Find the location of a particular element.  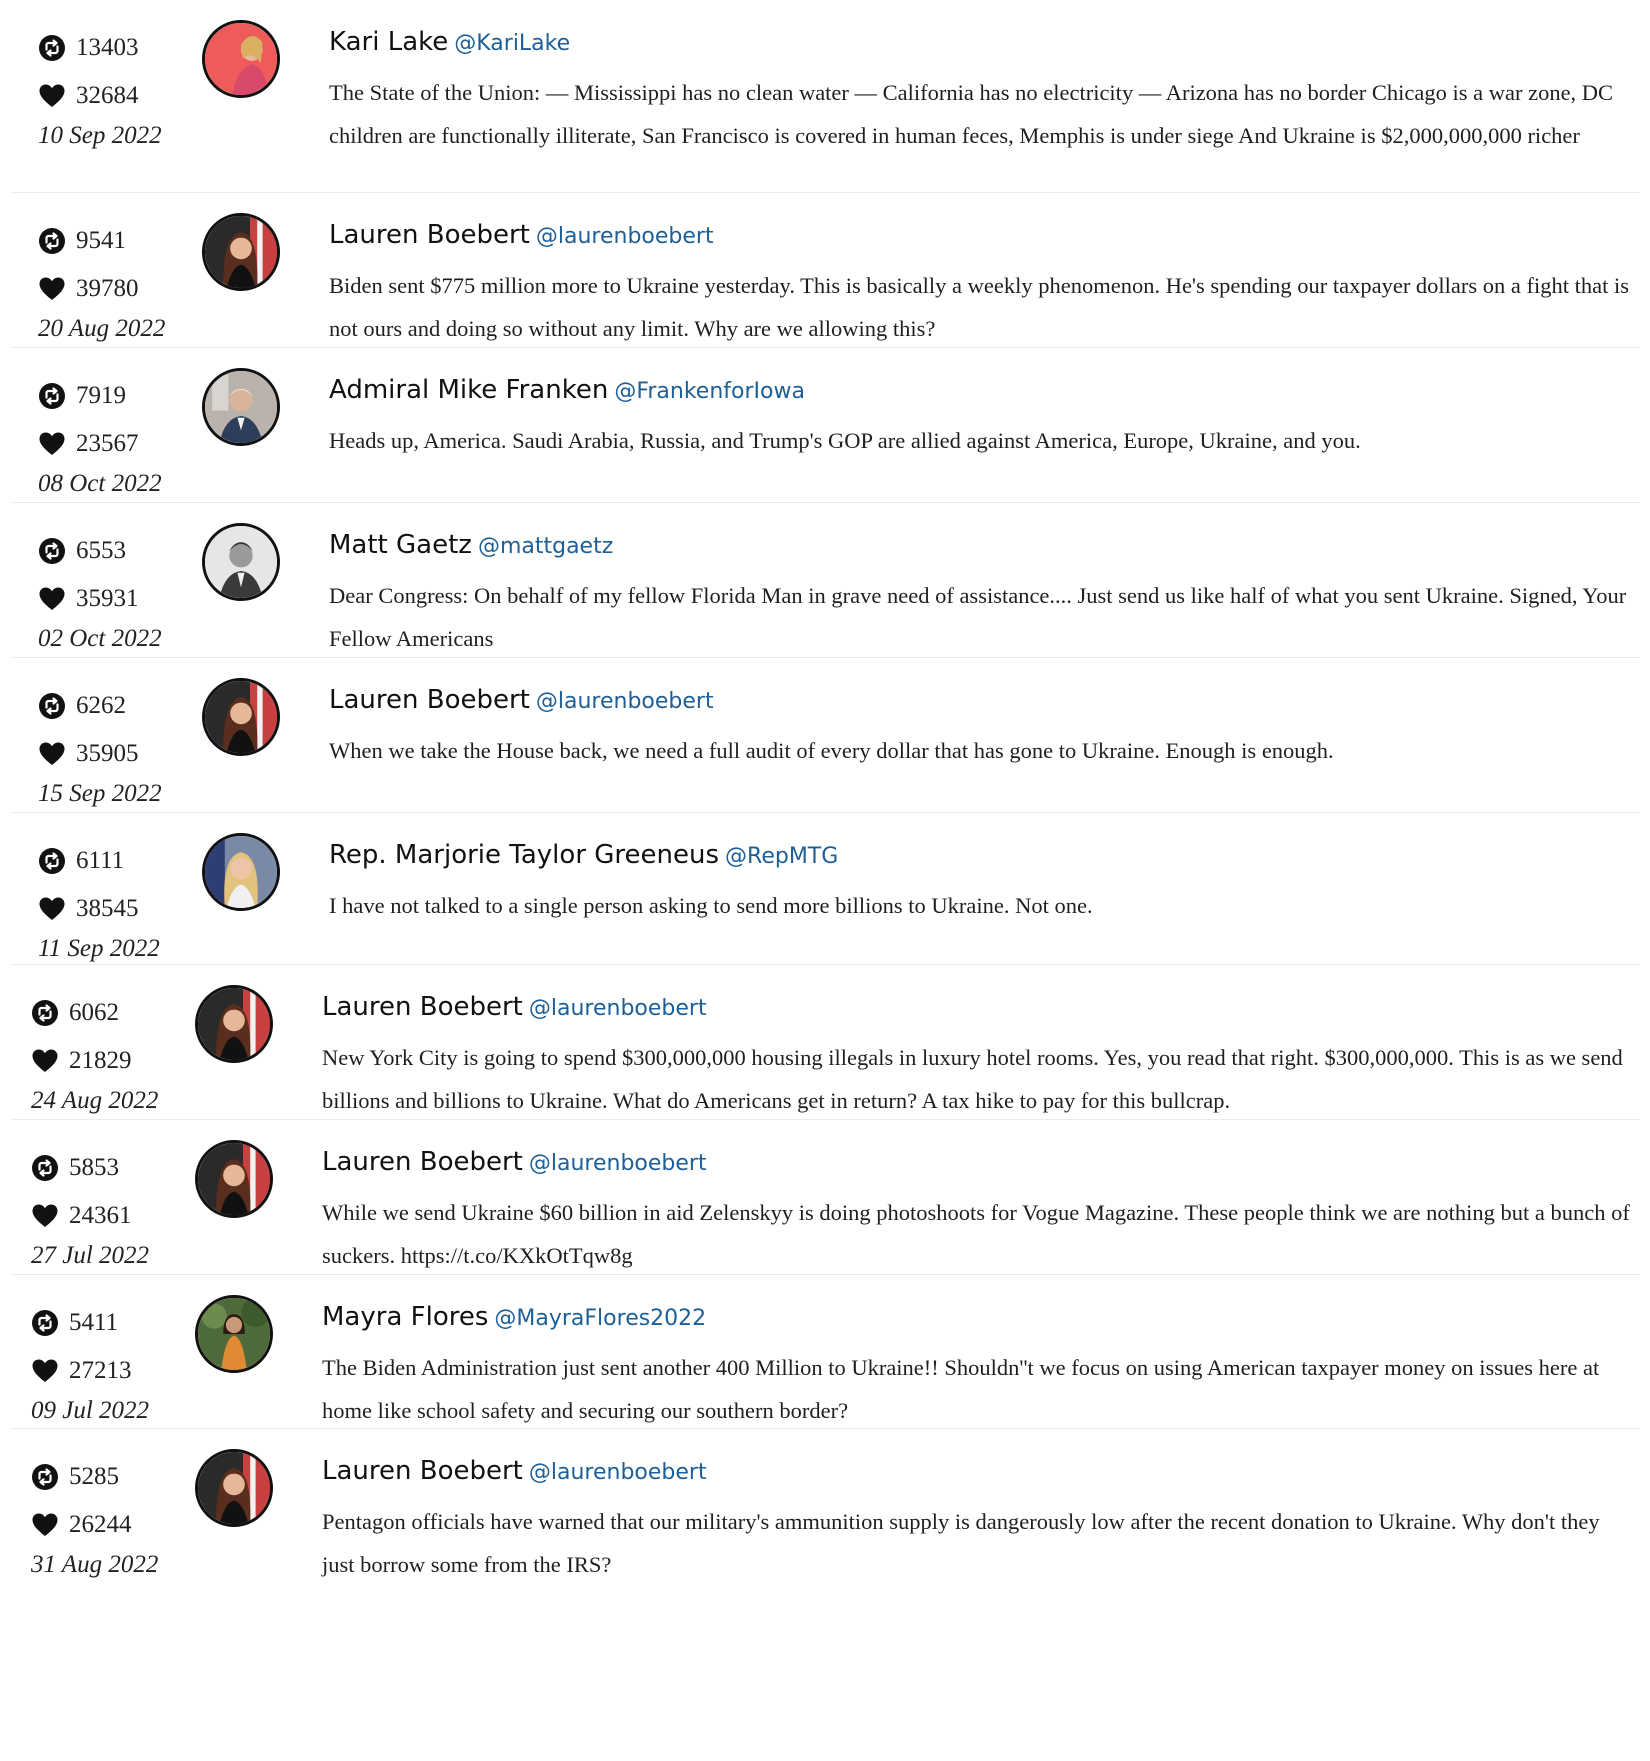

like-count: 27213 is located at coordinates (111, 1371).